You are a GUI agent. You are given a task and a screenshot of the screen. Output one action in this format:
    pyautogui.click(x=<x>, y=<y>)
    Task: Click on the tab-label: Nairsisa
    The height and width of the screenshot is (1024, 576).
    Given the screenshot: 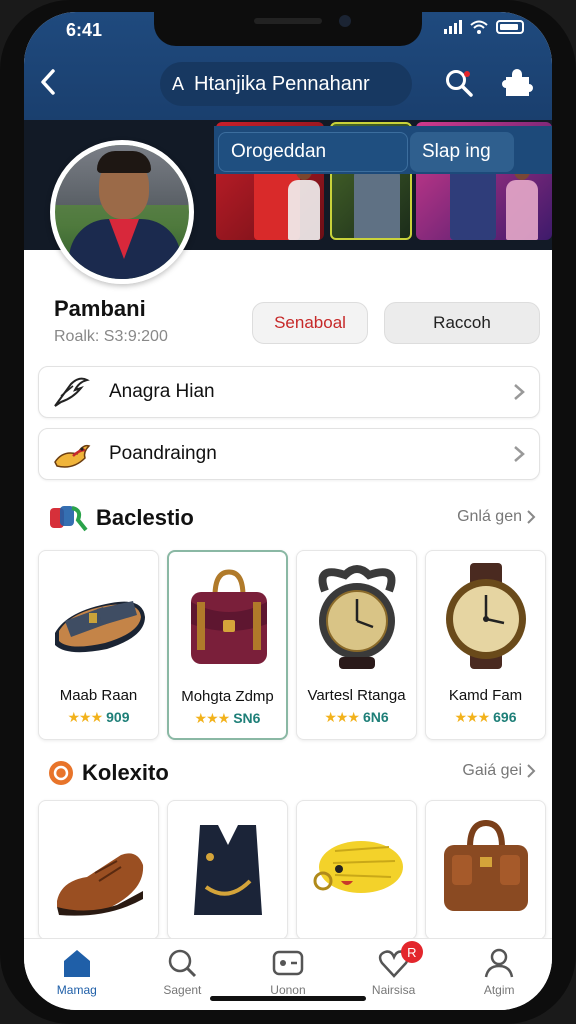 What is the action you would take?
    pyautogui.click(x=393, y=990)
    